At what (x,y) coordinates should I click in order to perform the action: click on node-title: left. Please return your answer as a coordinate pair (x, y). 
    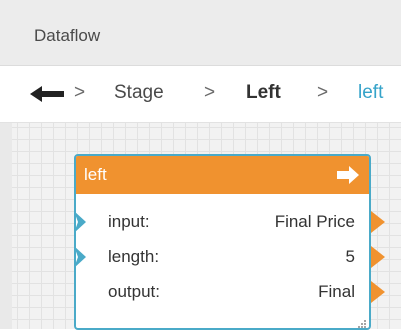
    Looking at the image, I should click on (95, 174).